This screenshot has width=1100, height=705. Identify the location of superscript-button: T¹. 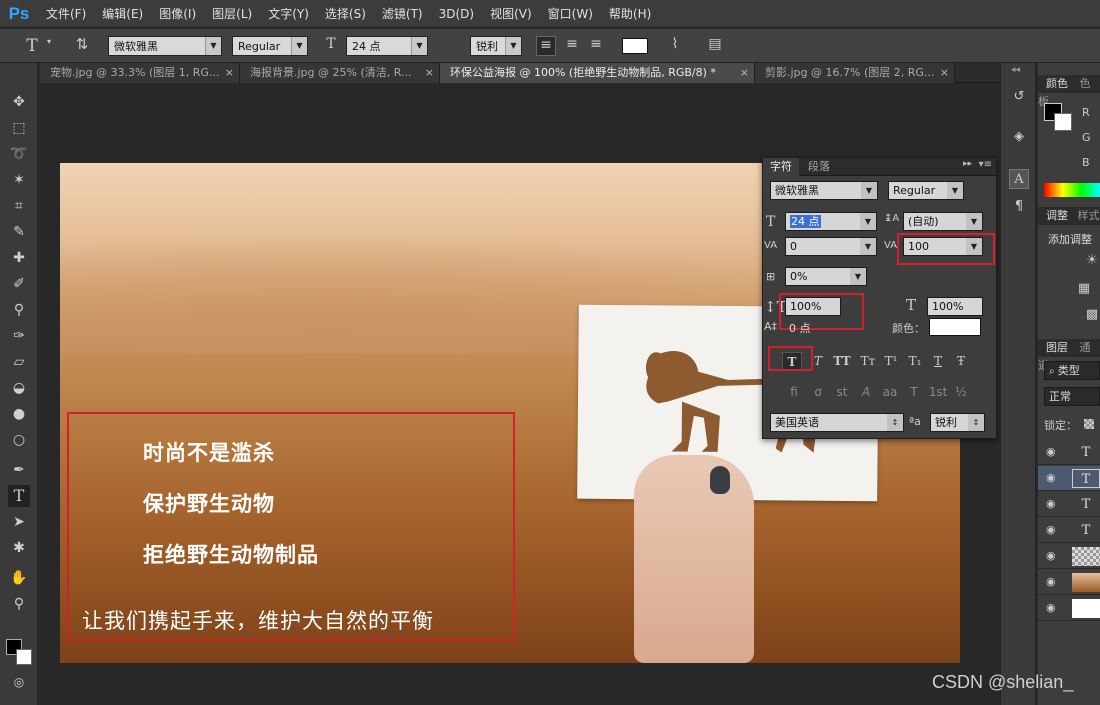
(891, 361).